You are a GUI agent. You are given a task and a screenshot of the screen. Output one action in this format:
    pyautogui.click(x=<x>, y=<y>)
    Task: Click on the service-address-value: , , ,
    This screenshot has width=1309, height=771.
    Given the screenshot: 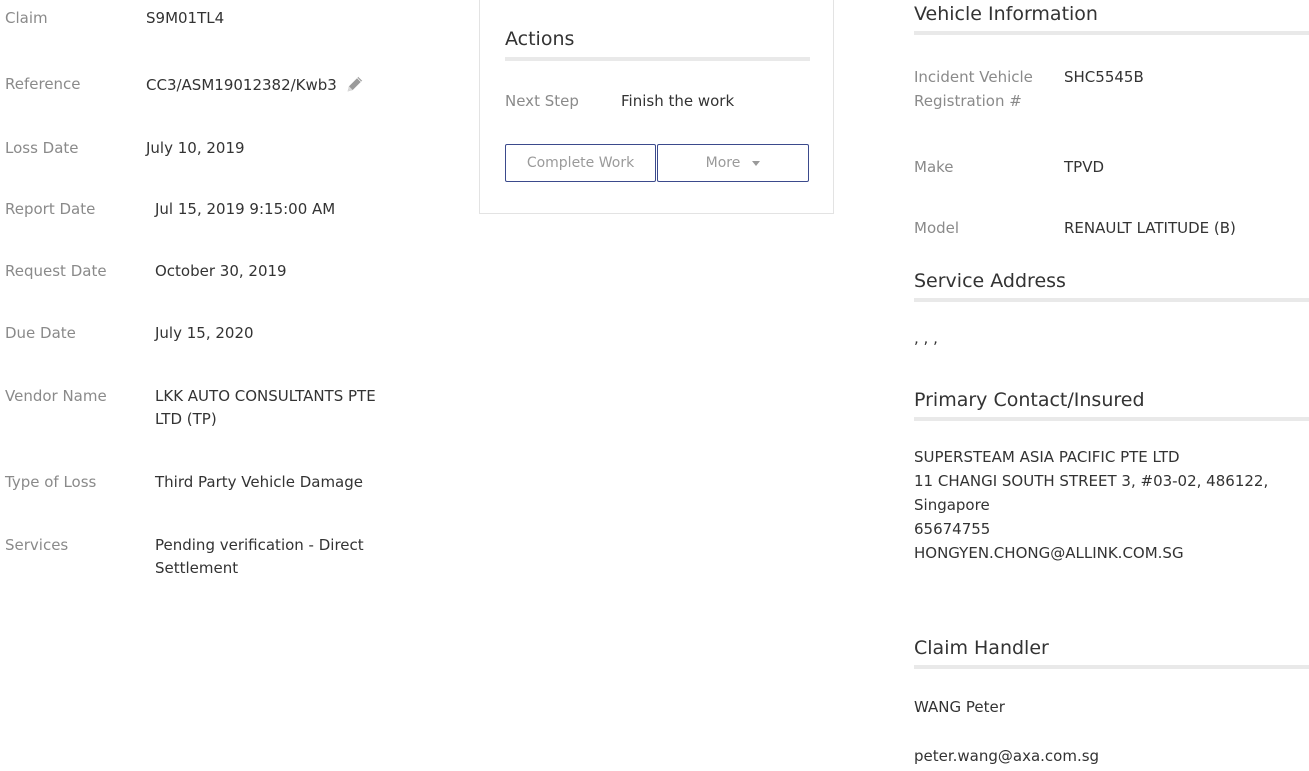 What is the action you would take?
    pyautogui.click(x=926, y=338)
    